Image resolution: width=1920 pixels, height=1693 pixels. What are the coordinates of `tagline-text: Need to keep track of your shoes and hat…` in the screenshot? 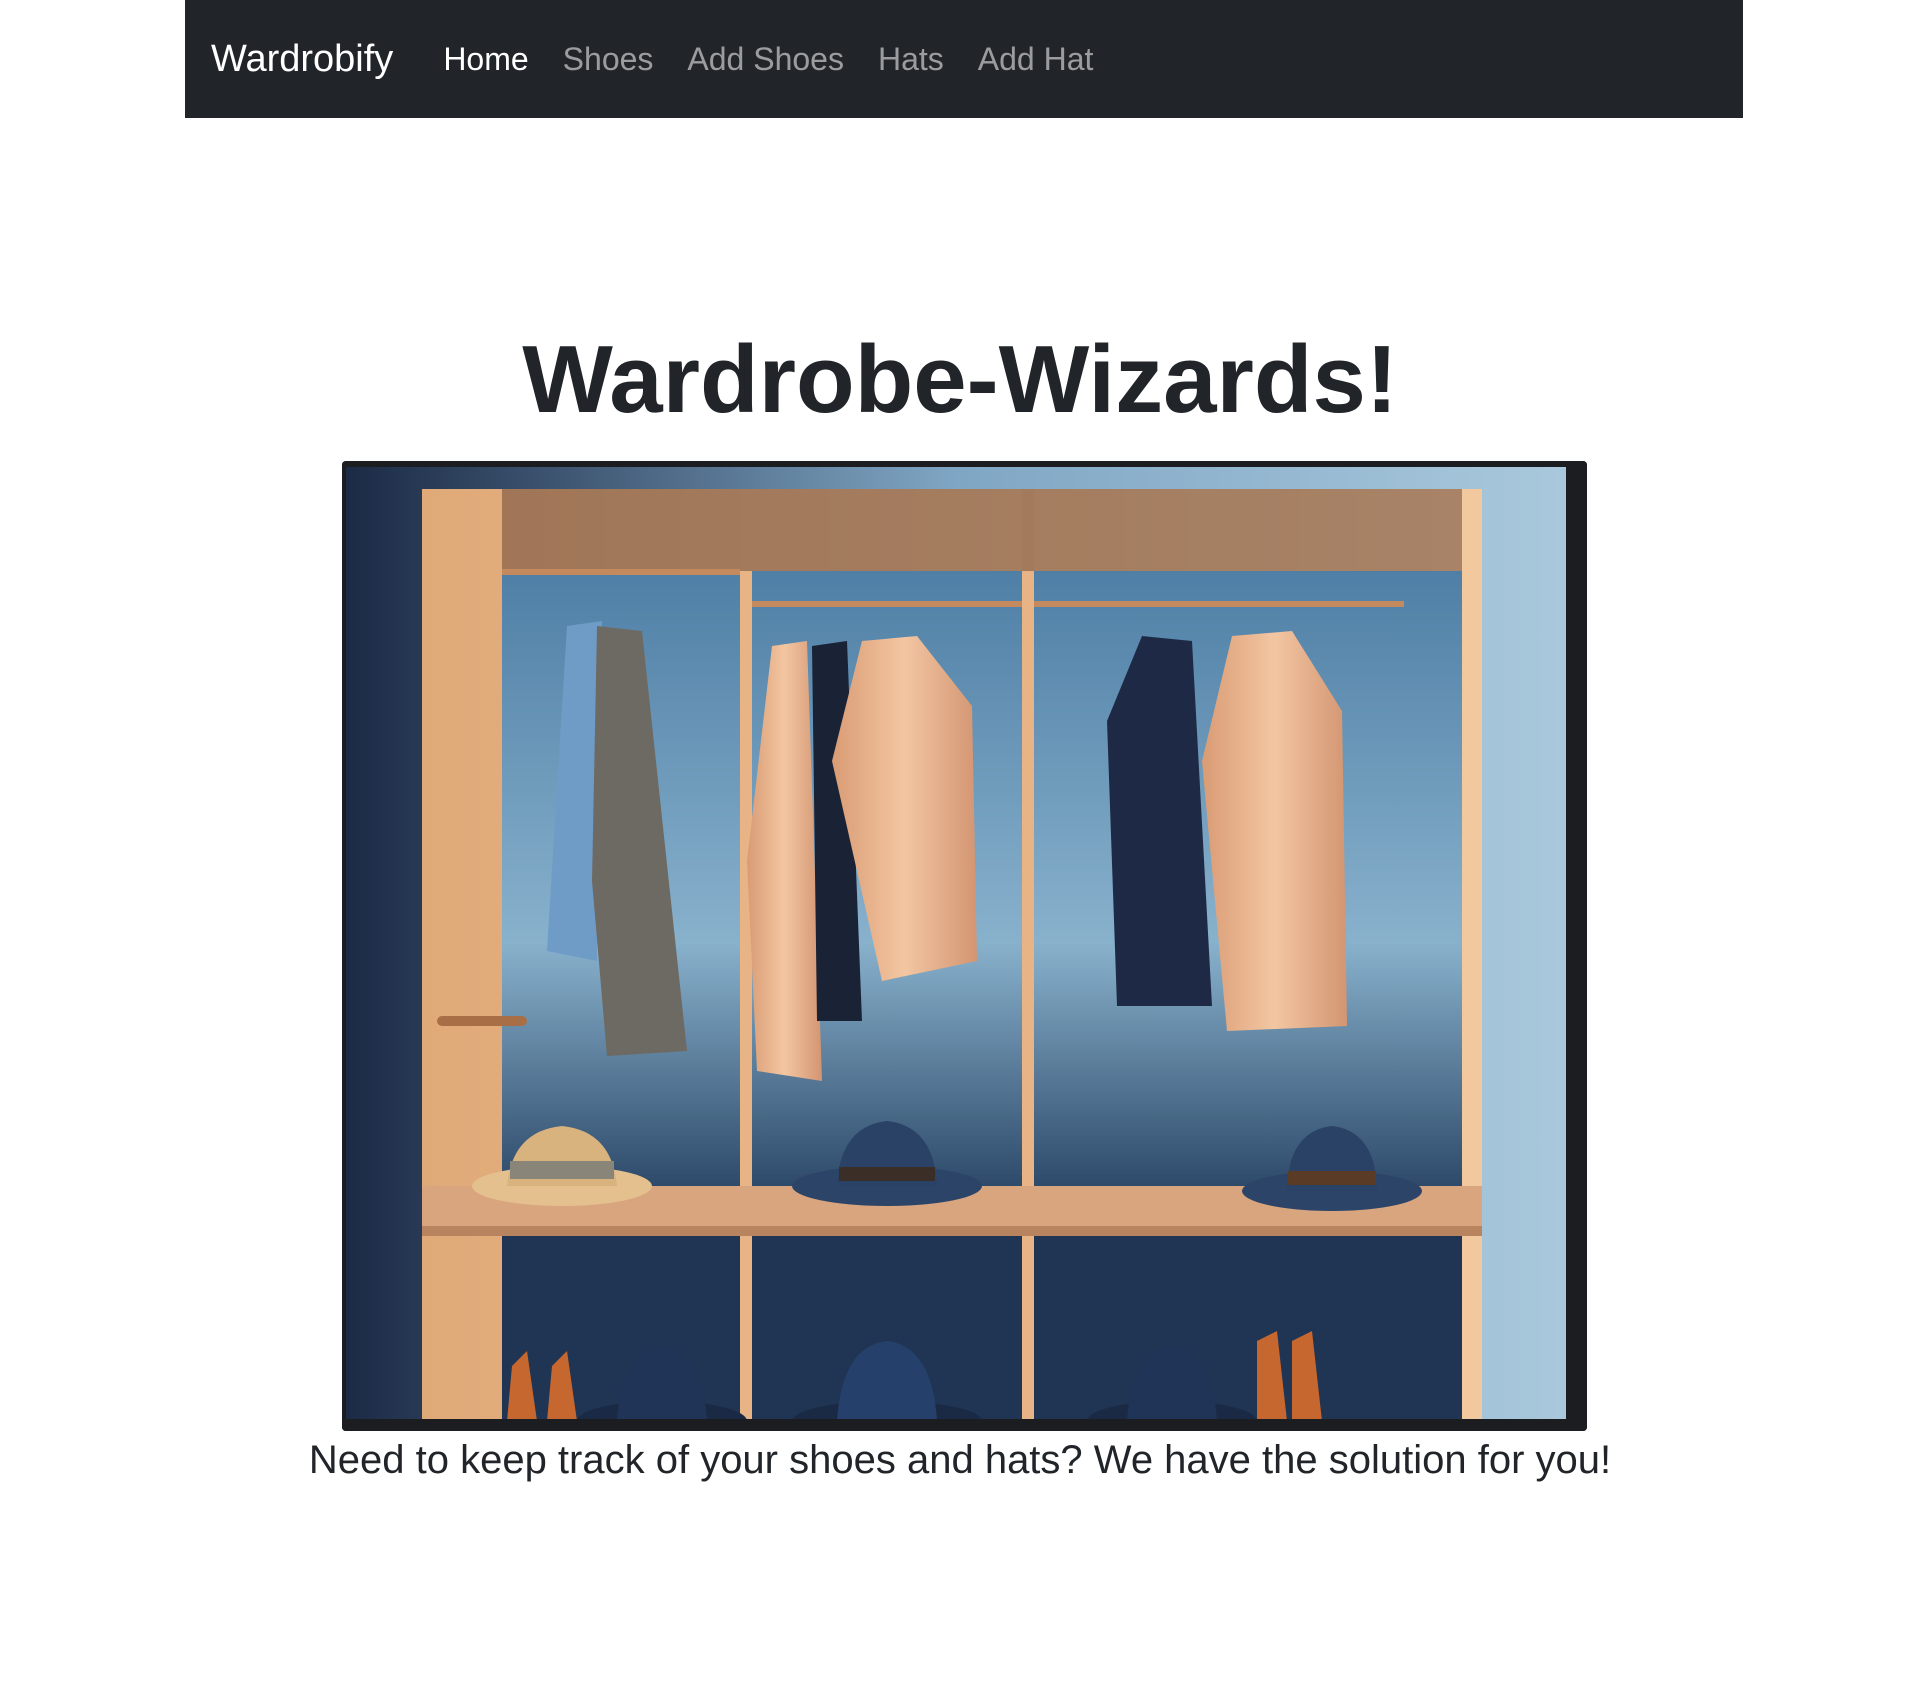 It's located at (960, 1460).